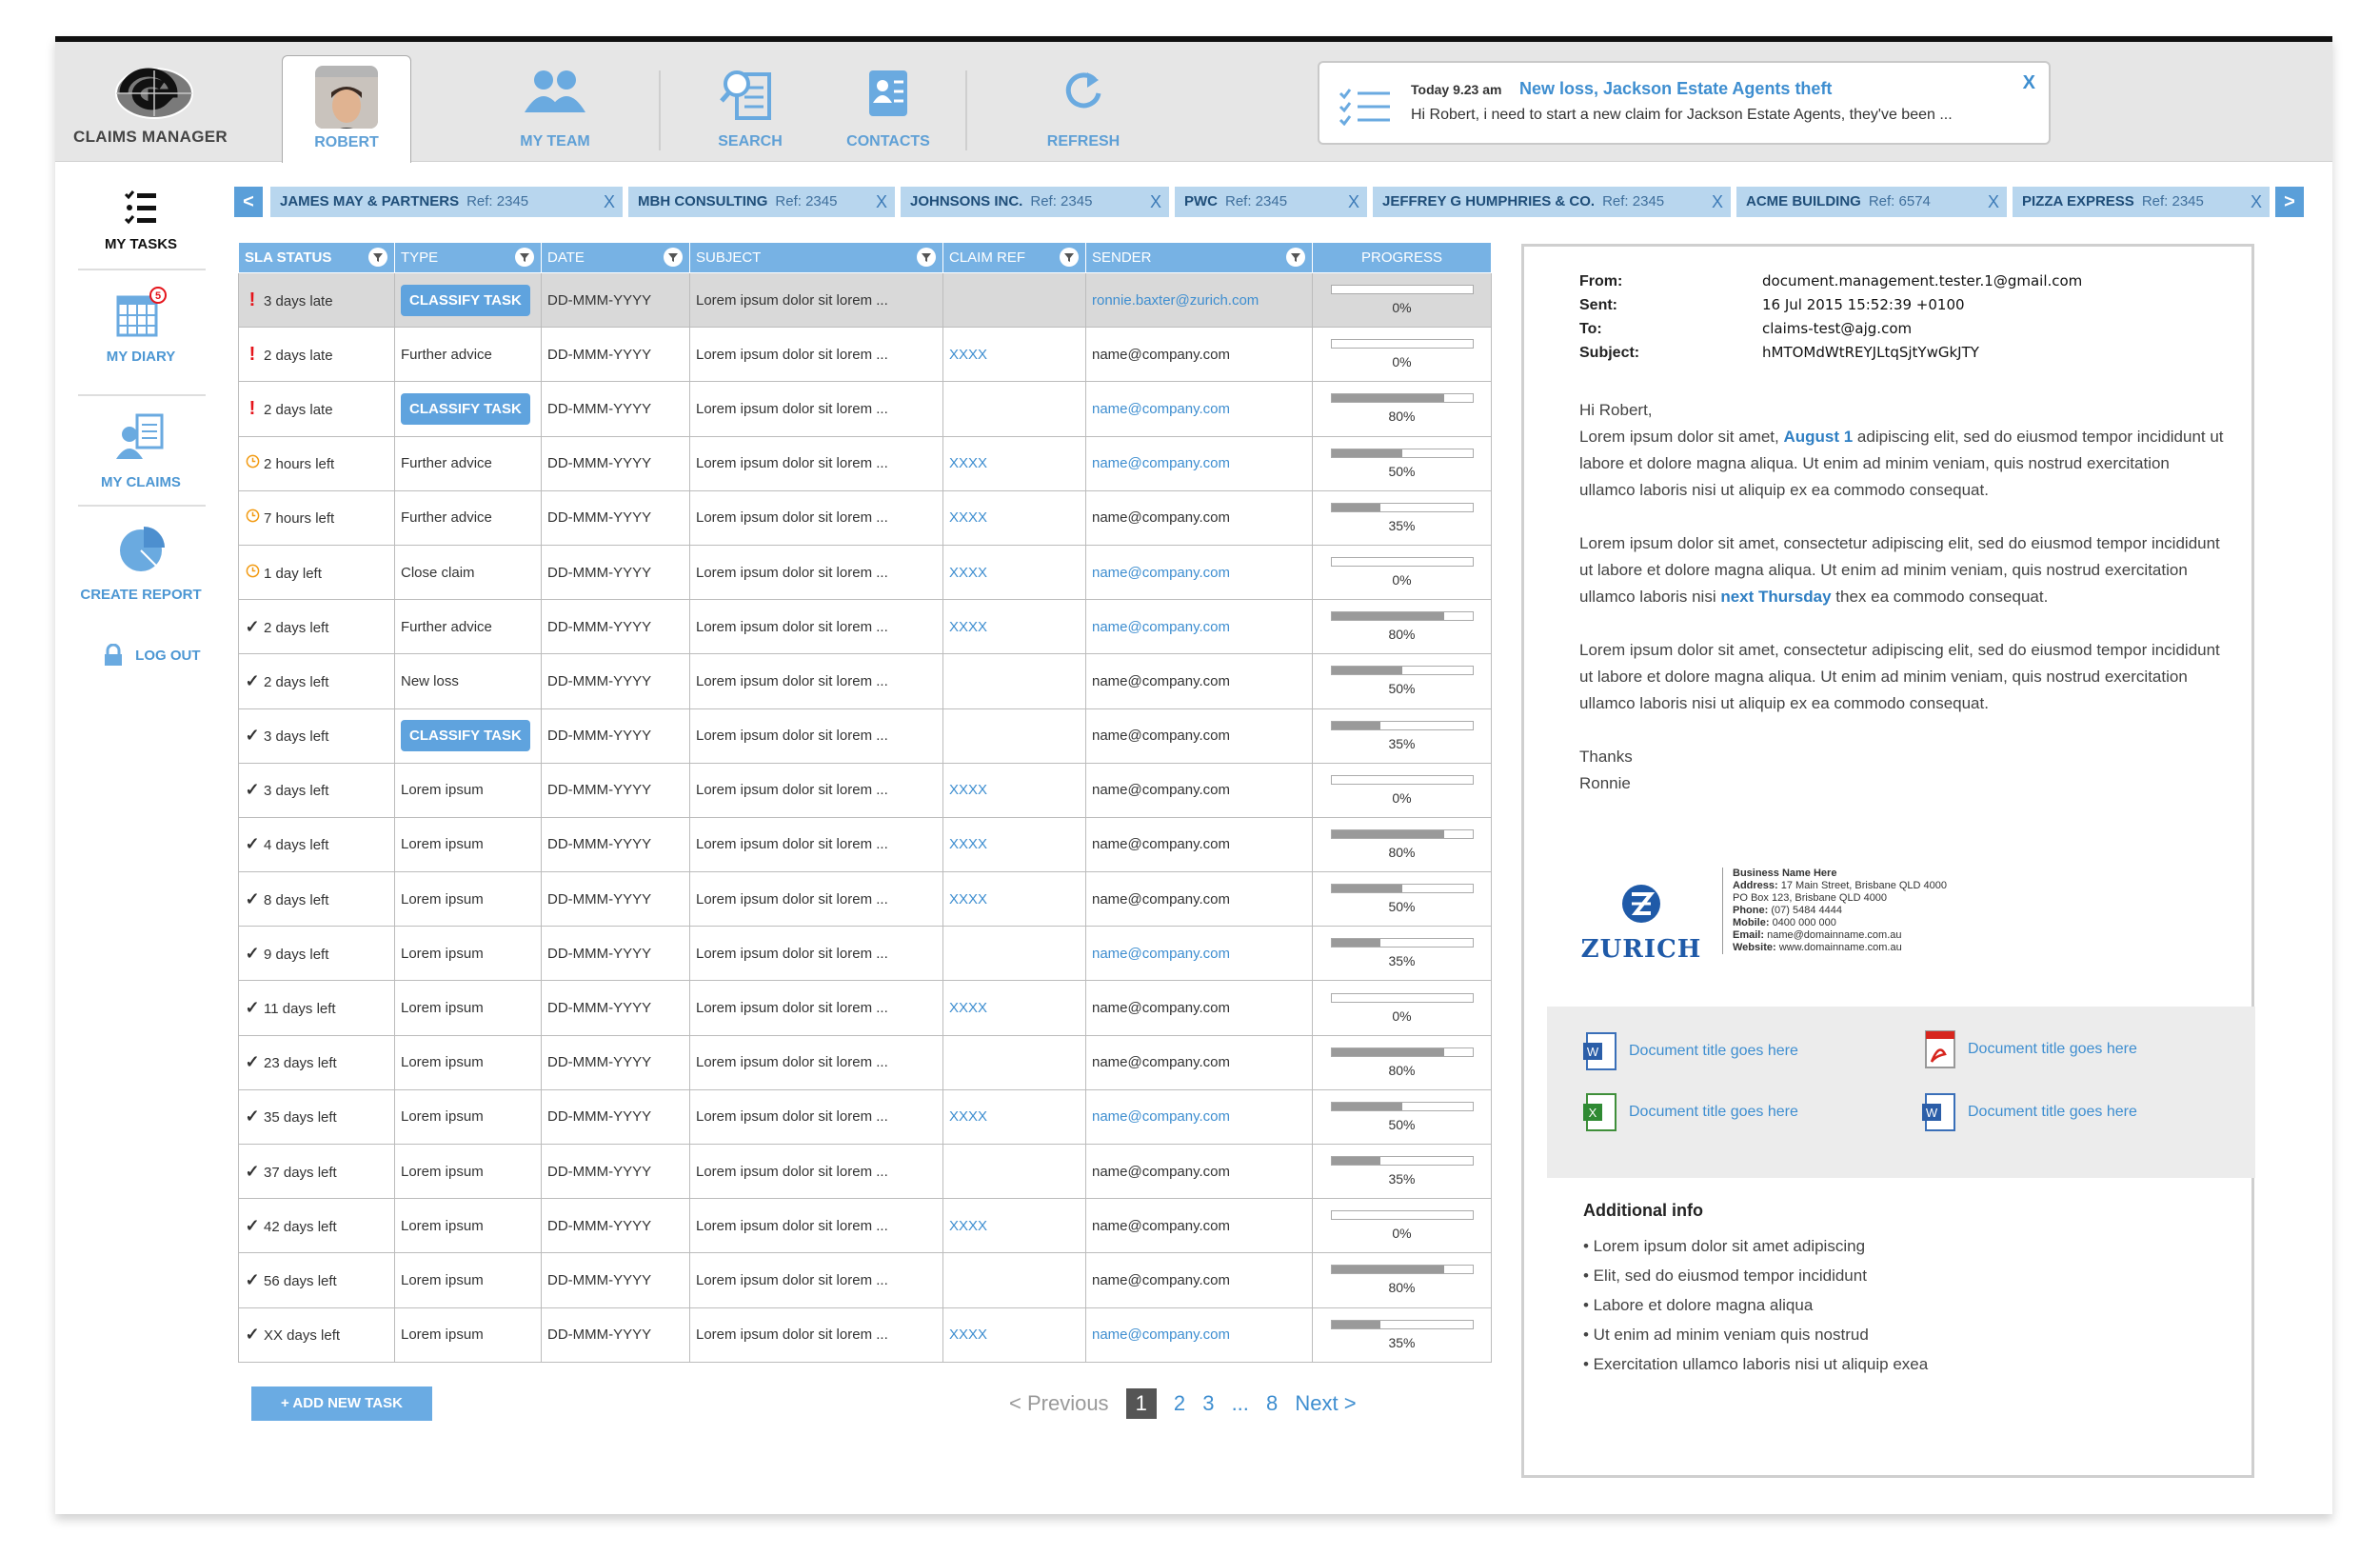 The image size is (2380, 1556). Describe the element at coordinates (468, 257) in the screenshot. I see `column-header-type: TYPE` at that location.